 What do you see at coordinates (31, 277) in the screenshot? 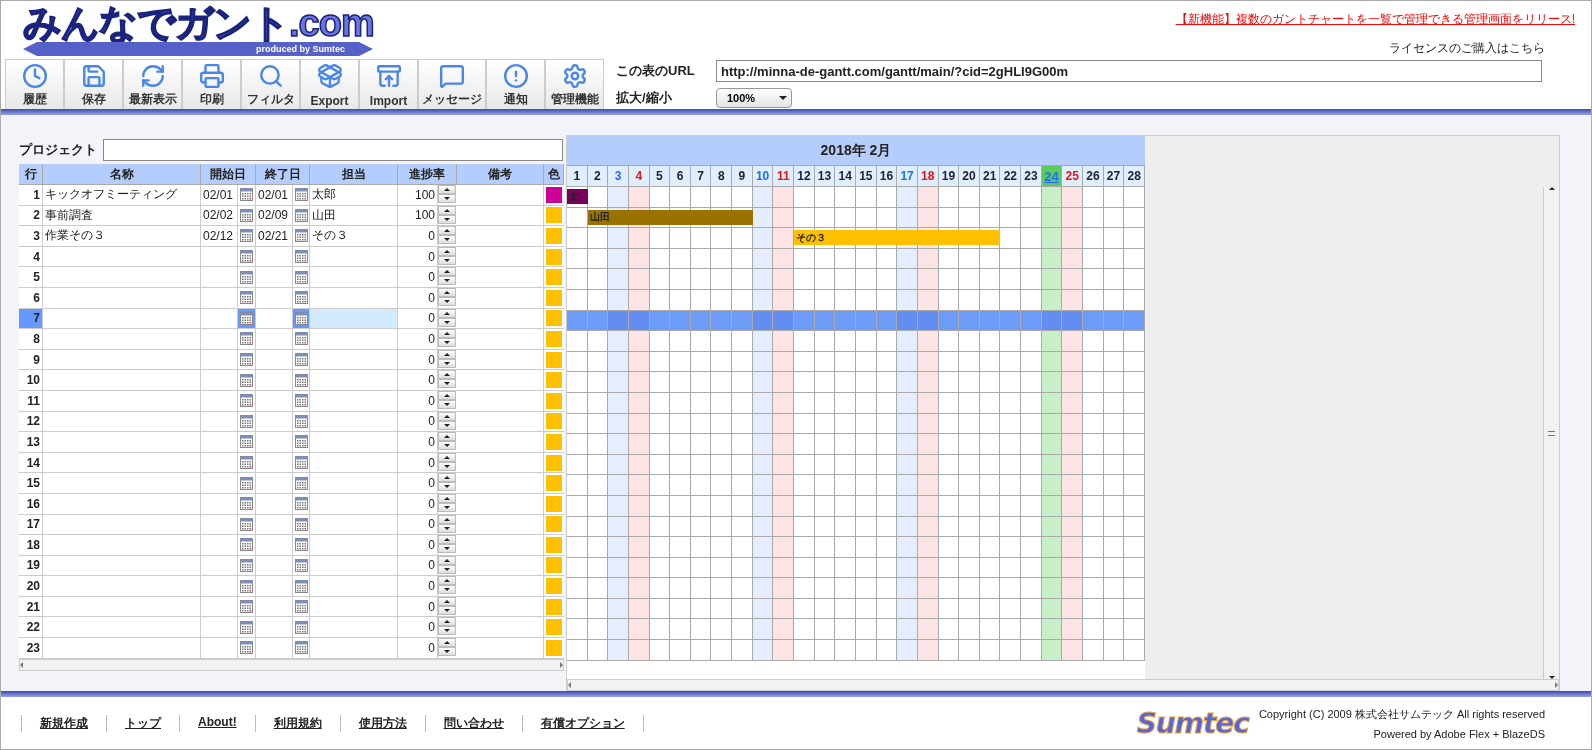
I see `row-number: 5` at bounding box center [31, 277].